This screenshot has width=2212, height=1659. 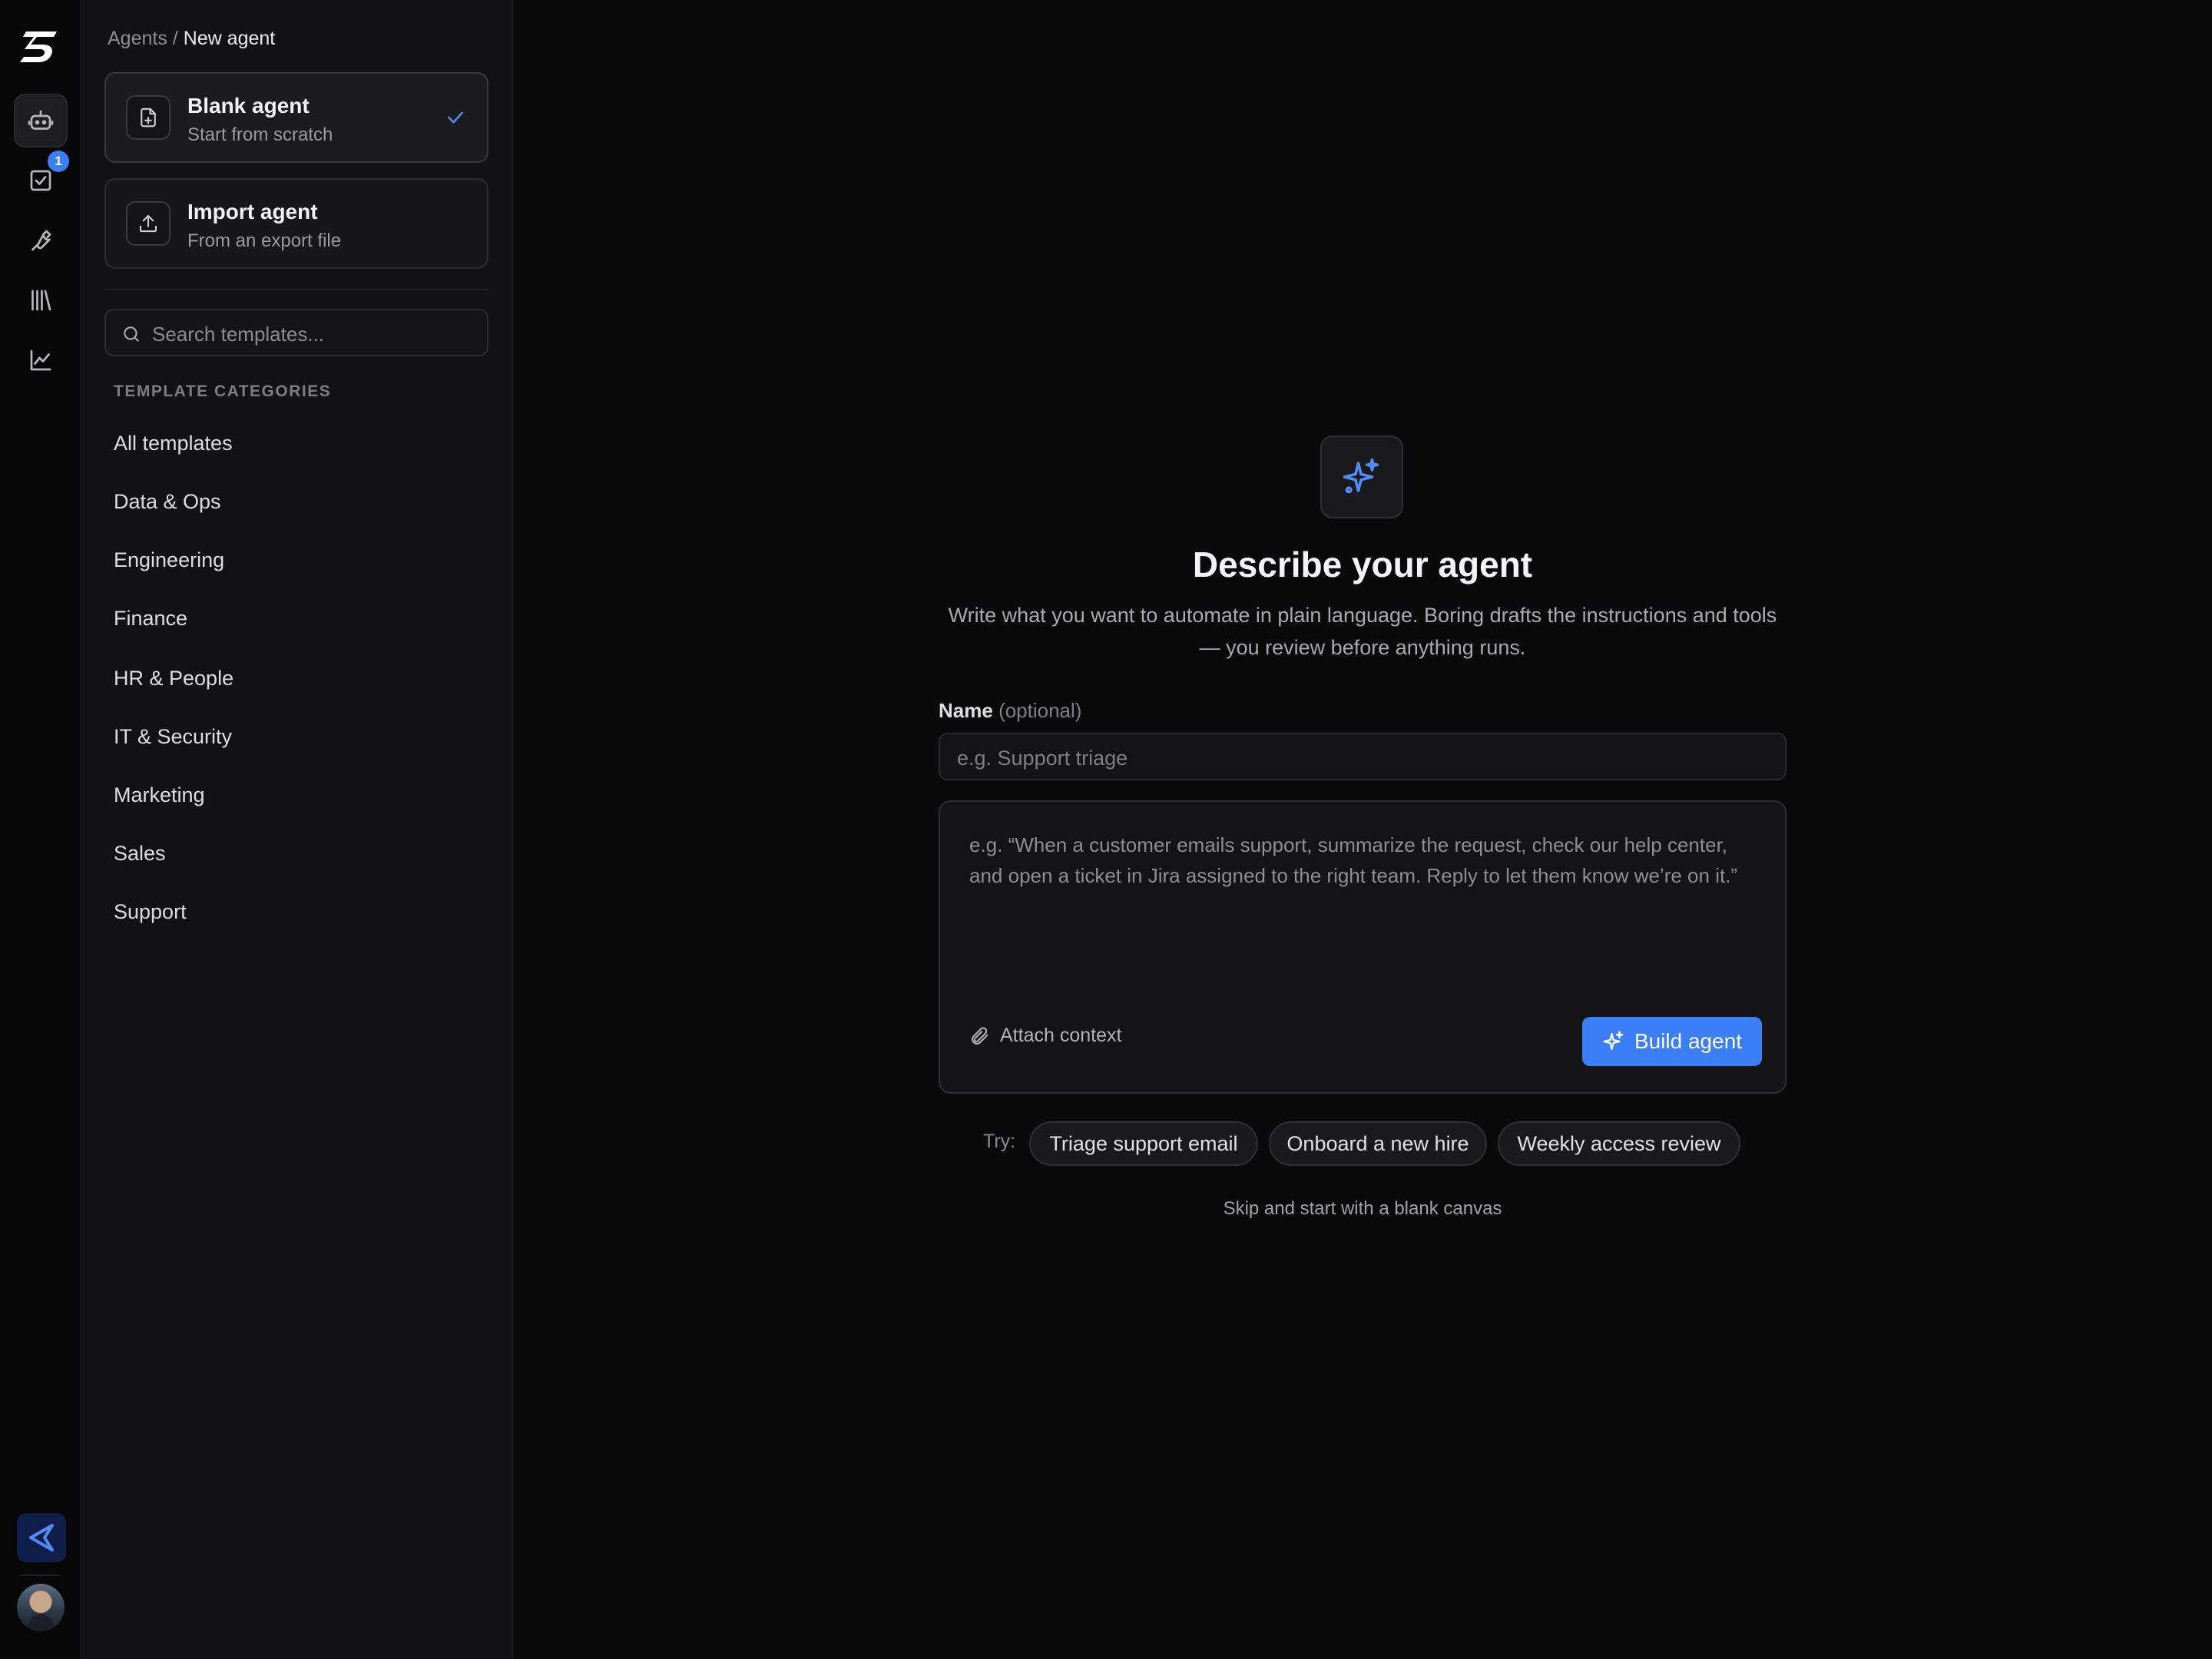 I want to click on try-label: Try:, so click(x=1000, y=1141).